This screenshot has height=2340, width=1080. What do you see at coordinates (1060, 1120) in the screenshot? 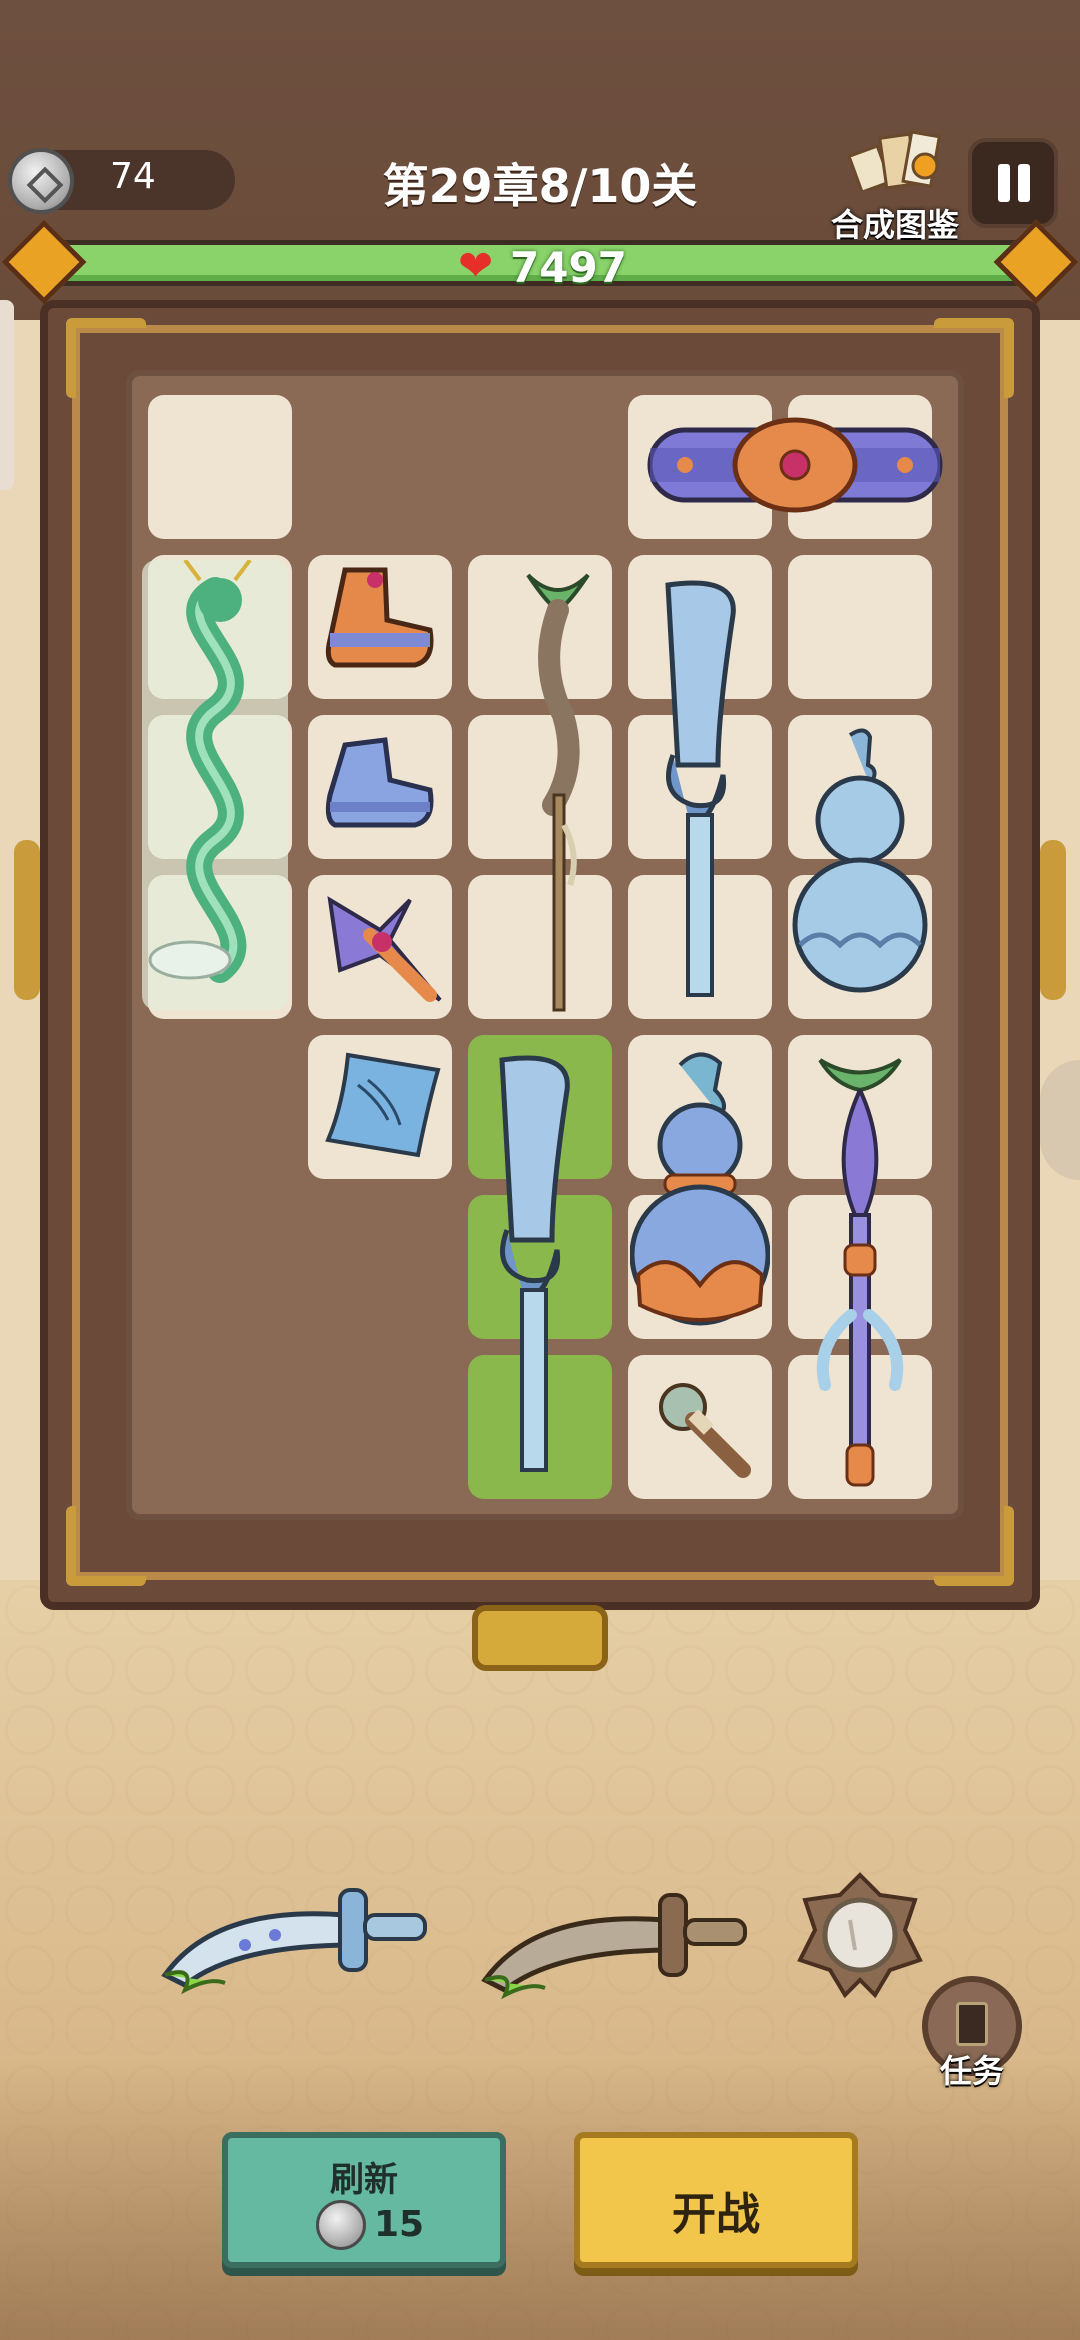
I see `right-edge-tab` at bounding box center [1060, 1120].